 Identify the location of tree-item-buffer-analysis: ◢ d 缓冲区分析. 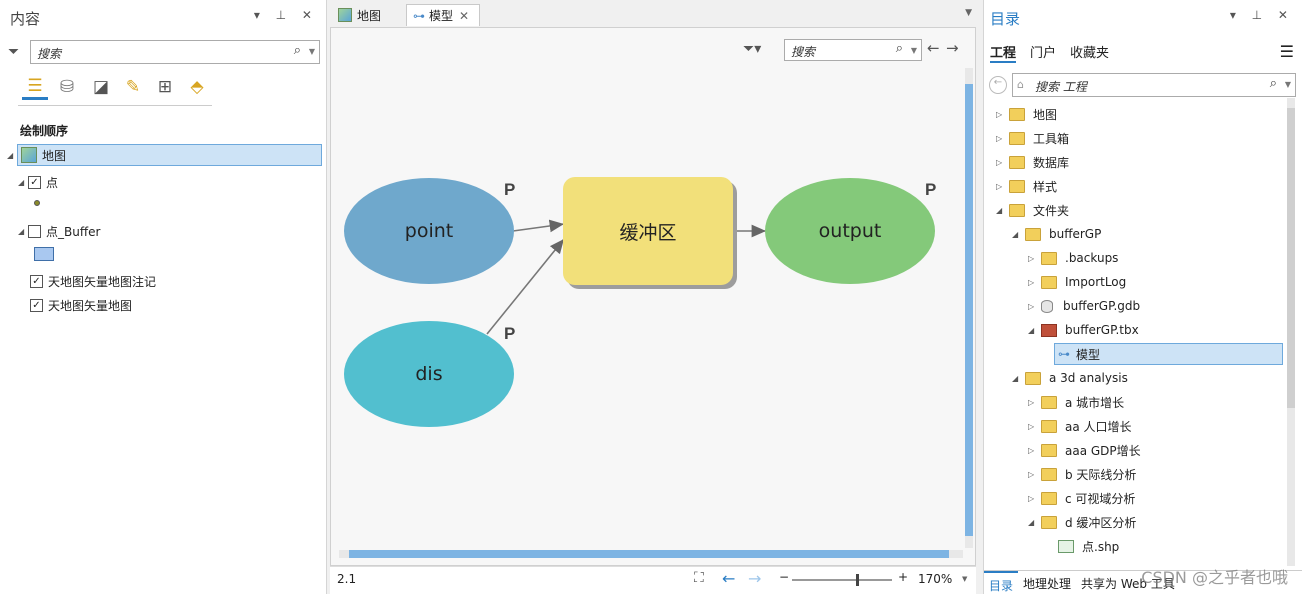
(1082, 522).